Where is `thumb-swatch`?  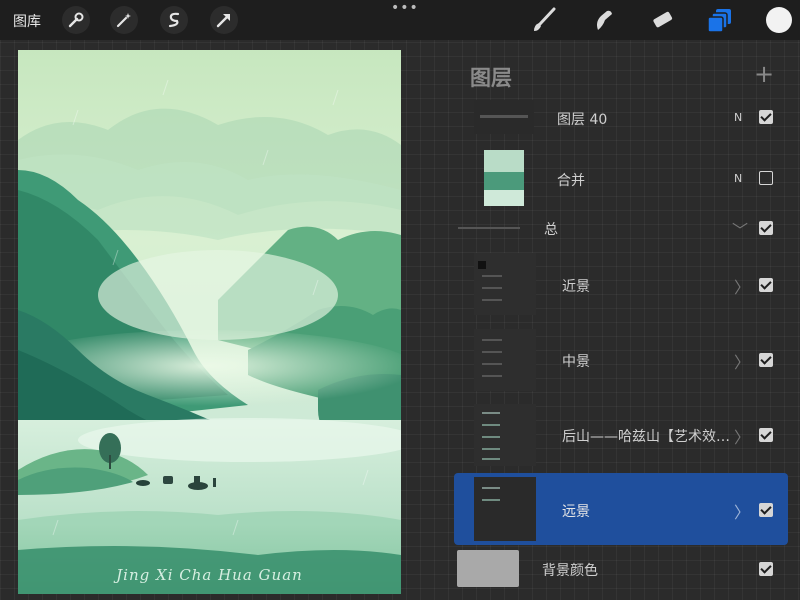 thumb-swatch is located at coordinates (482, 265).